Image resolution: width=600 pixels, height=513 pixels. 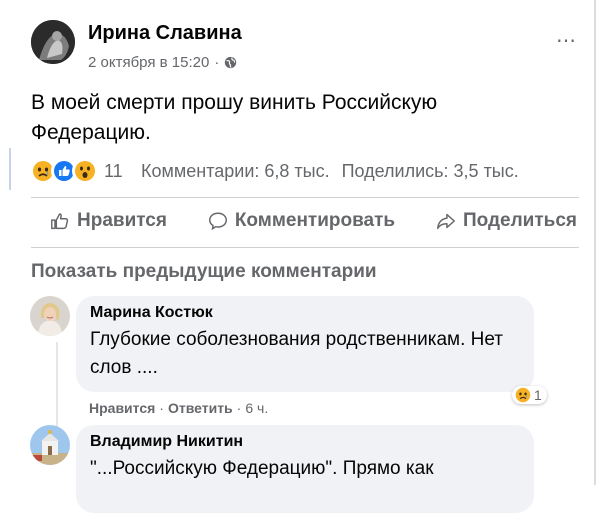 I want to click on like-button: Нравится, so click(x=108, y=221).